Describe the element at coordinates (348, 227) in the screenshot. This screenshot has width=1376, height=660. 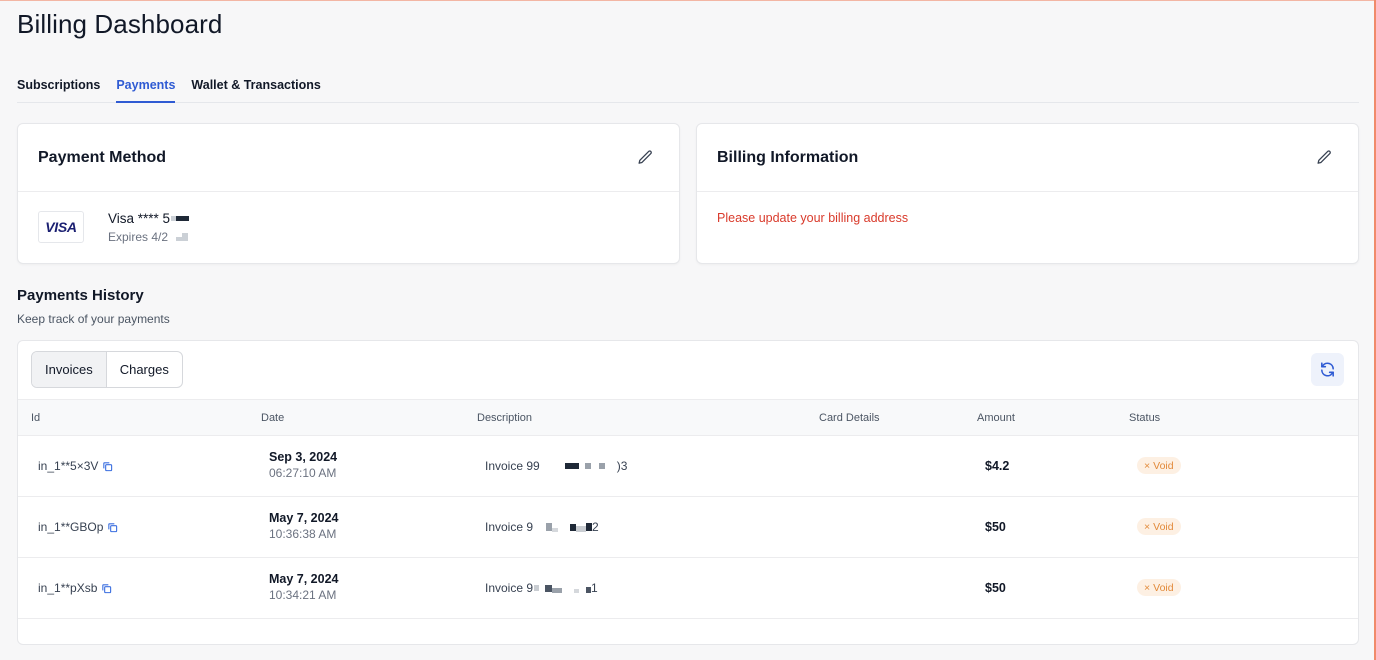
I see `payment-method-body: VISA Visa **** 5 Expires 4/2` at that location.